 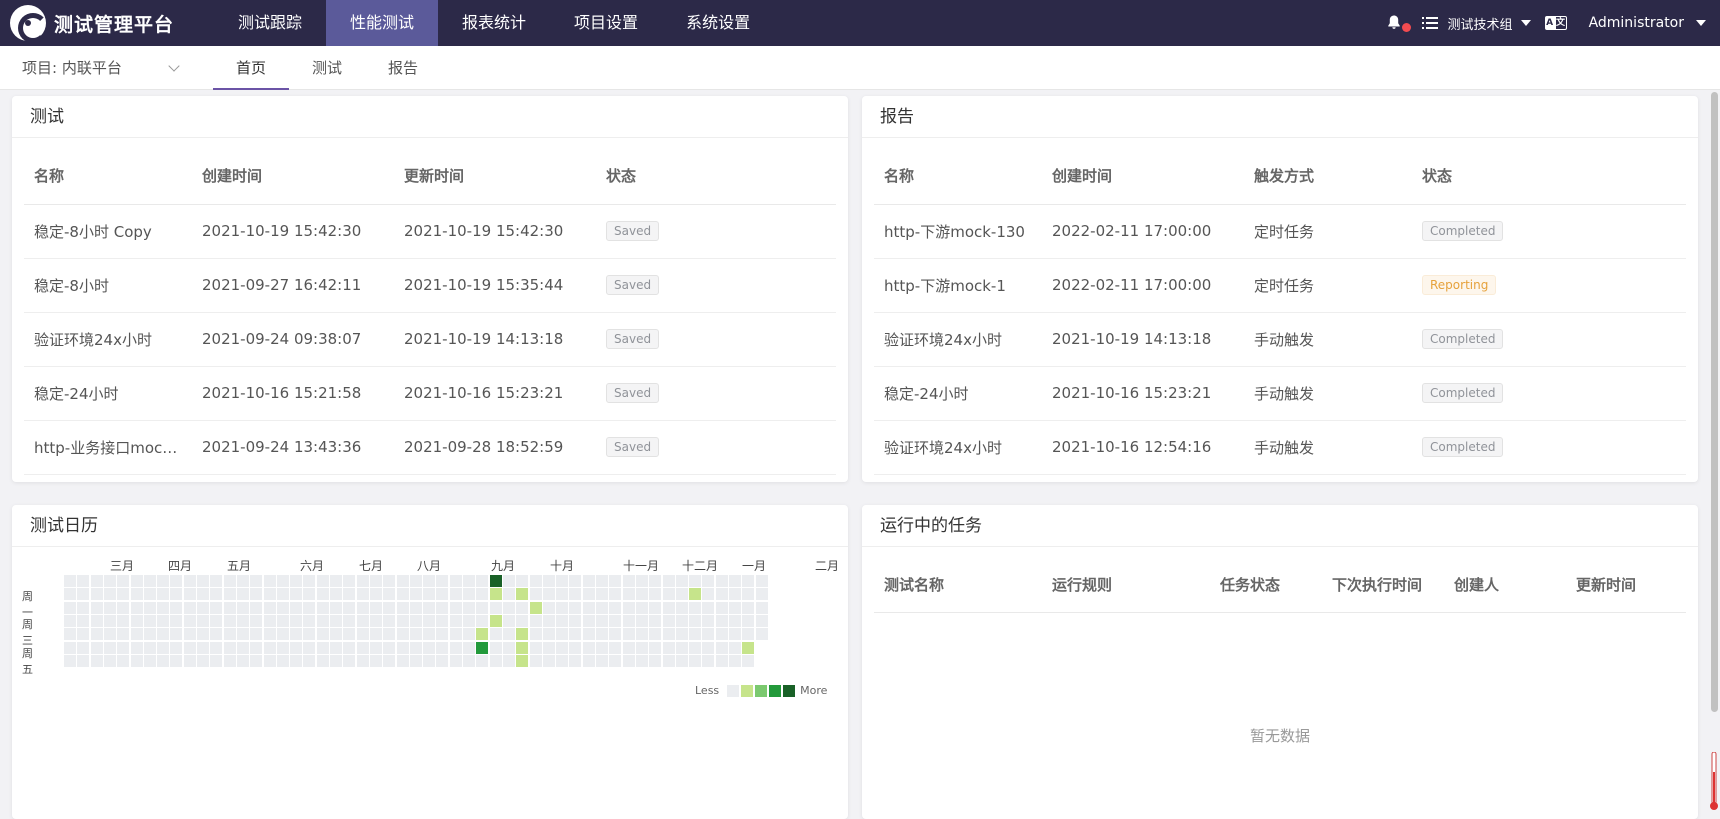 What do you see at coordinates (1636, 23) in the screenshot?
I see `user-menu: Administrator` at bounding box center [1636, 23].